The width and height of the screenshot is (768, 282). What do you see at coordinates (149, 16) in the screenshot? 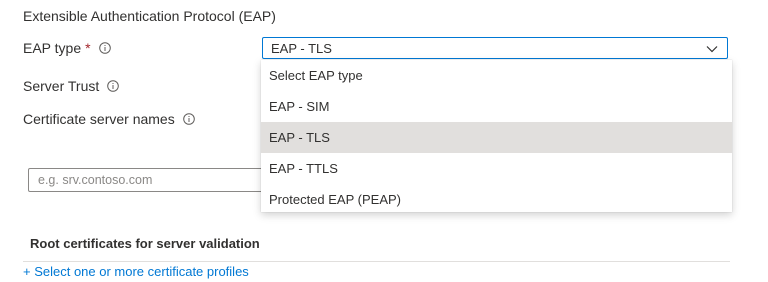
I see `section-title: Extensible Authentication Protocol (EAP)` at bounding box center [149, 16].